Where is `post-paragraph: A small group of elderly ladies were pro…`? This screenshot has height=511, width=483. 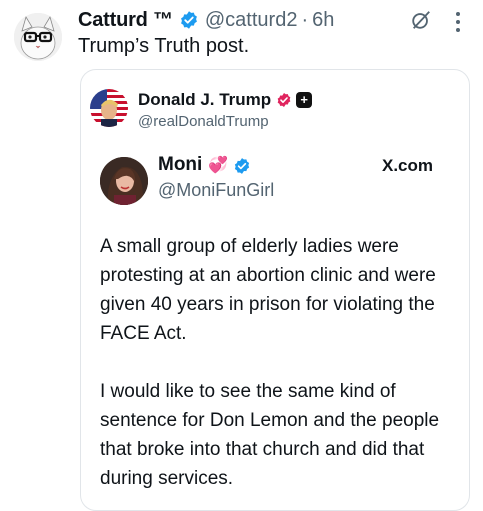
post-paragraph: A small group of elderly ladies were pro… is located at coordinates (268, 290).